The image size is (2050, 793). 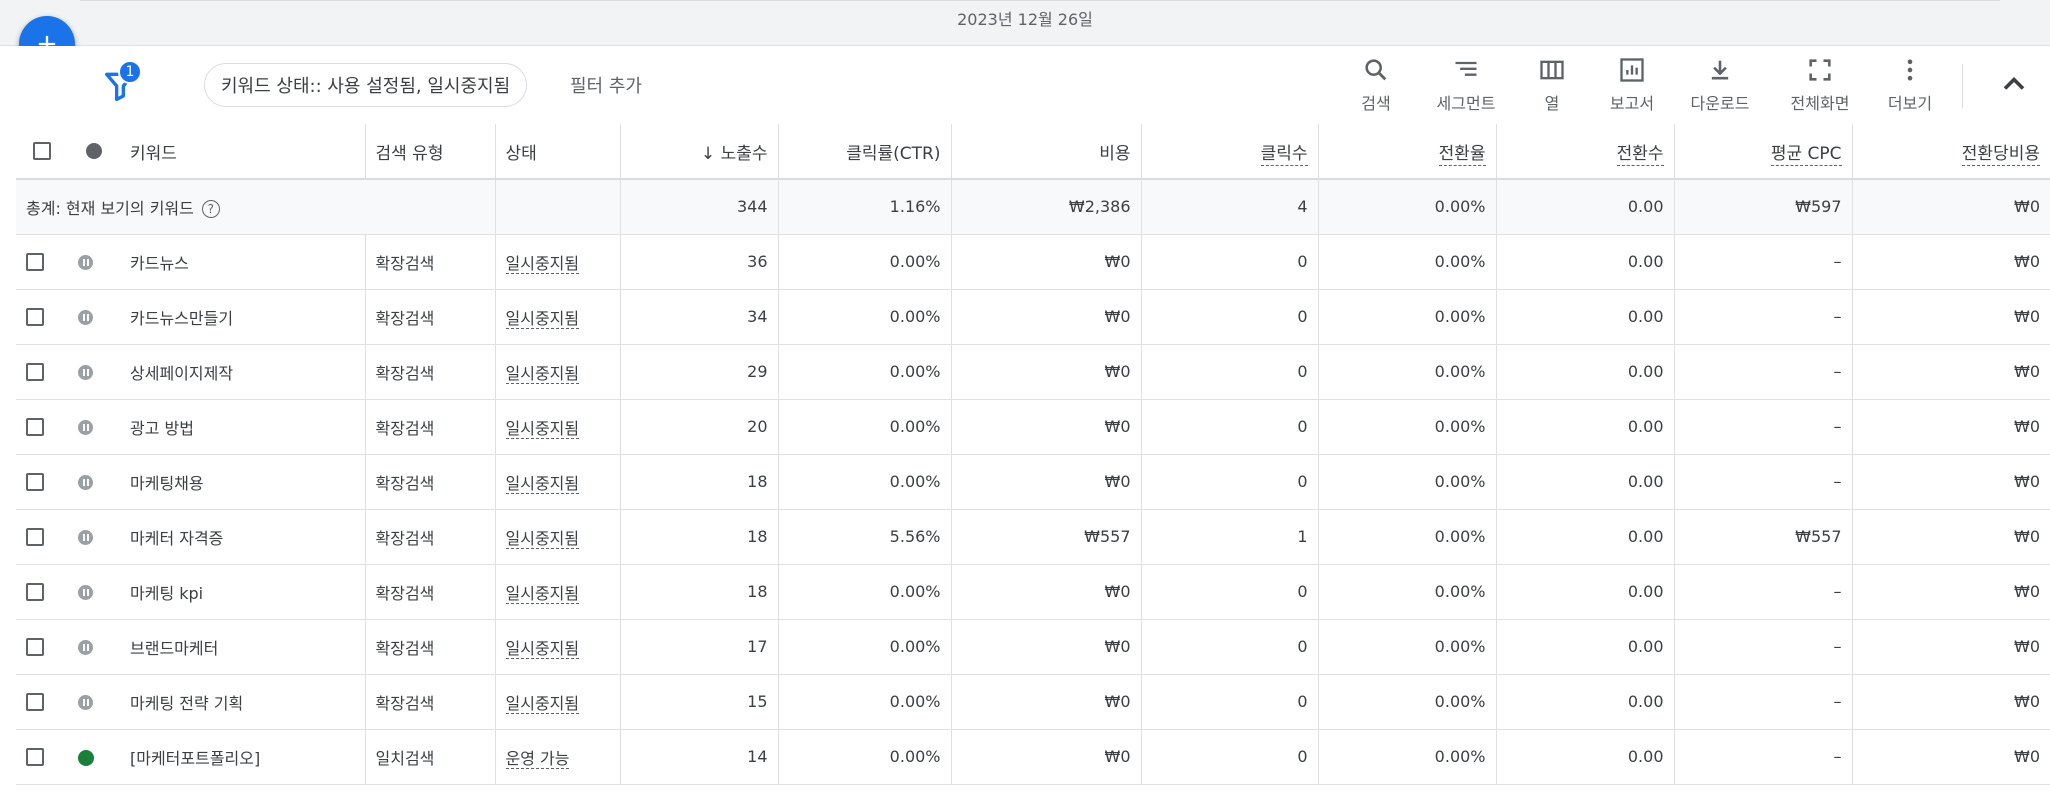 I want to click on select-all-checkbox, so click(x=42, y=151).